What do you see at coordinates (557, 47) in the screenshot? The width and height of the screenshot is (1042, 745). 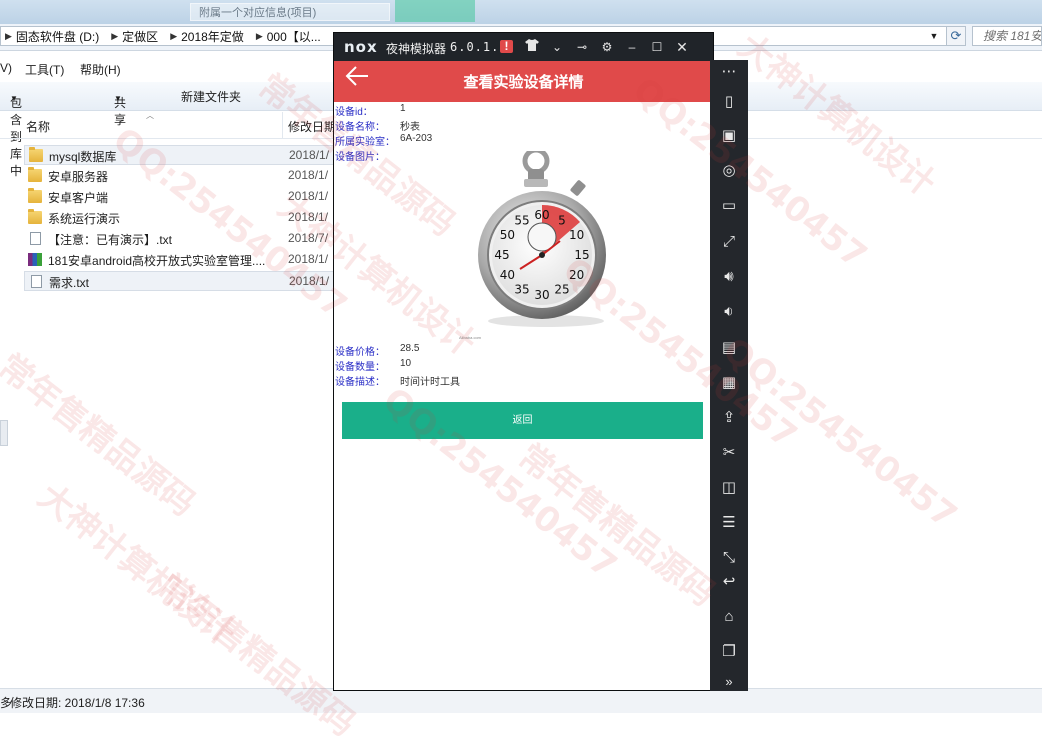 I see `chevron-down-icon: ⌄` at bounding box center [557, 47].